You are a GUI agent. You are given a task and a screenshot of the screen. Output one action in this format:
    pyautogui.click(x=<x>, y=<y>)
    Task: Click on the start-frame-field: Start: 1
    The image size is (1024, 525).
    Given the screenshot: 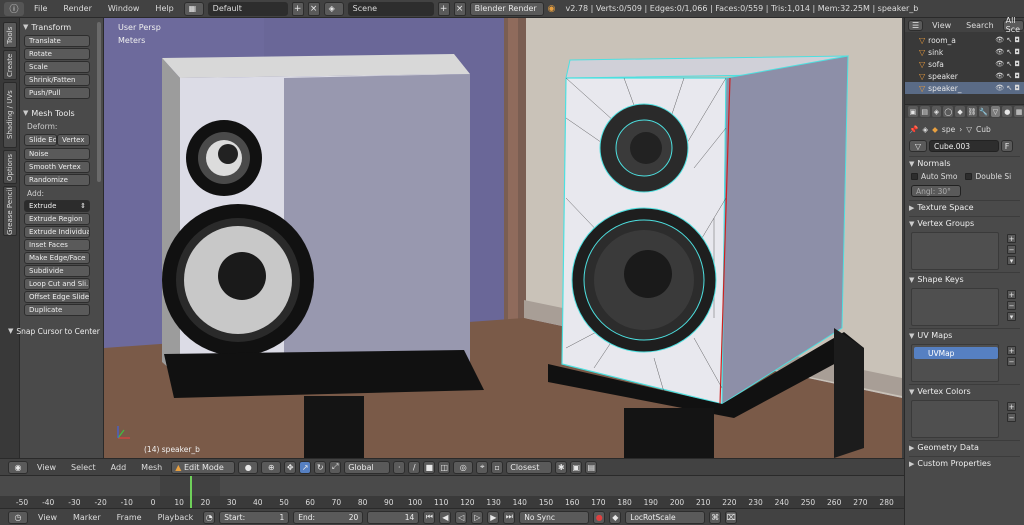 What is the action you would take?
    pyautogui.click(x=254, y=517)
    